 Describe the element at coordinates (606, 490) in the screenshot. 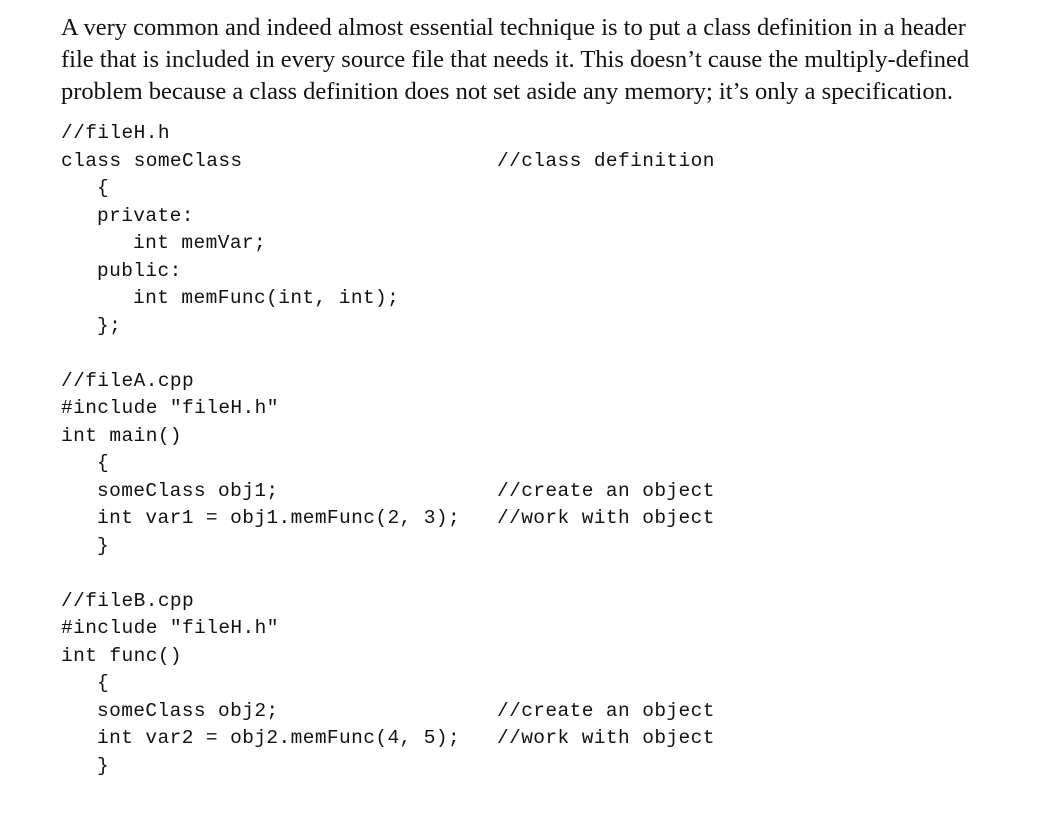

I see `fileA-statement-1-comment: //create an object` at that location.